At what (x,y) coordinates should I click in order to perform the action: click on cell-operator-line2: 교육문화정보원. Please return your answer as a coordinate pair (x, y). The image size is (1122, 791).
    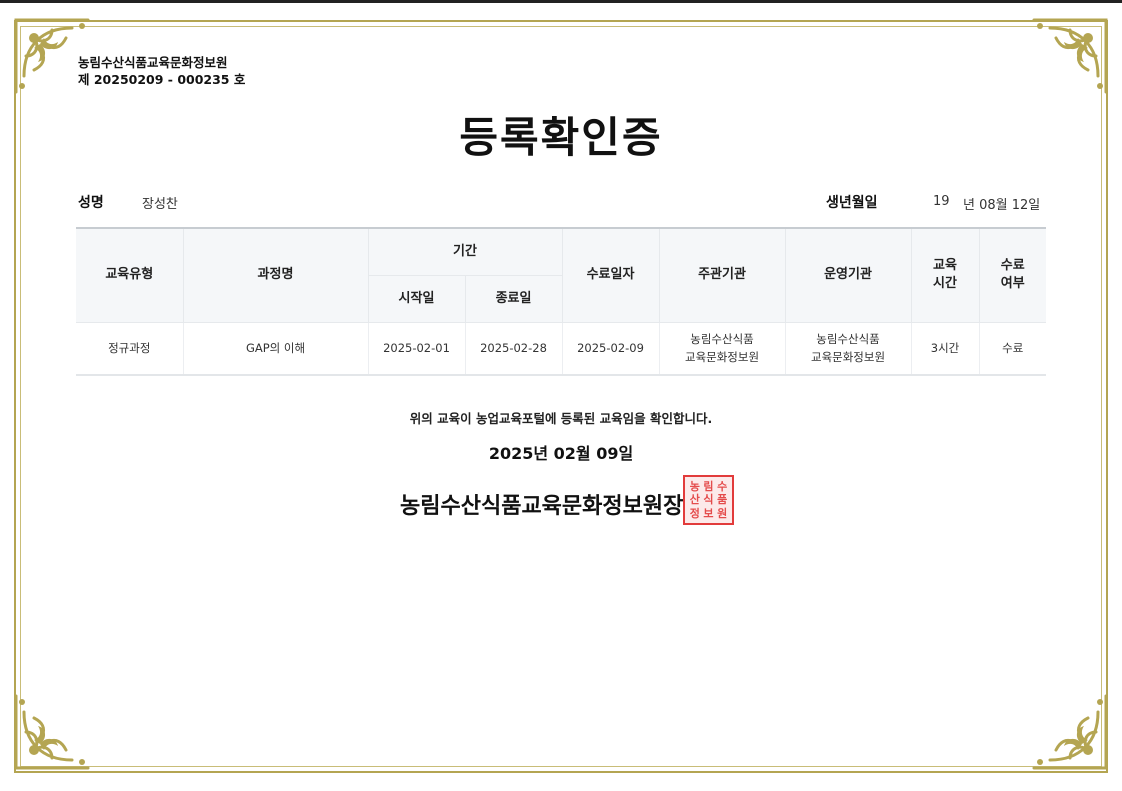
    Looking at the image, I should click on (848, 357).